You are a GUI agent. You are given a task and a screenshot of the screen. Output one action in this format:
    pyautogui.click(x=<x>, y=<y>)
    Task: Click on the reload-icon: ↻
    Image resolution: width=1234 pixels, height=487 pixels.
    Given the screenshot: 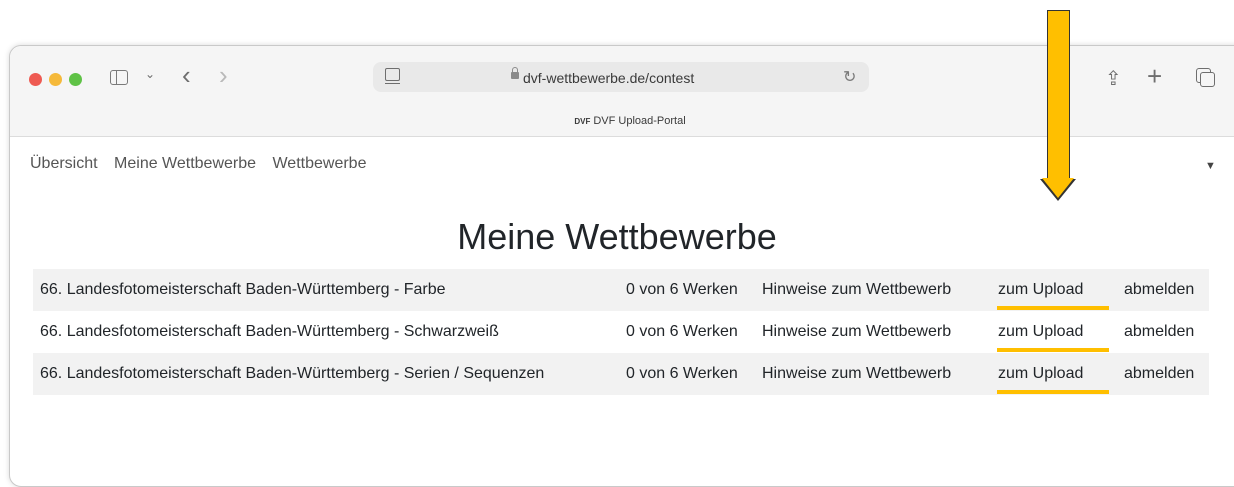 What is the action you would take?
    pyautogui.click(x=849, y=77)
    